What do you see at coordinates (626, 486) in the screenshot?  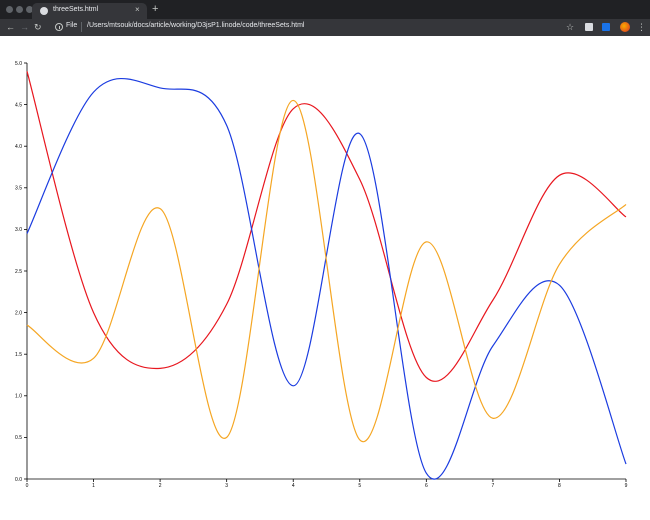 I see `x-tick-label: 9` at bounding box center [626, 486].